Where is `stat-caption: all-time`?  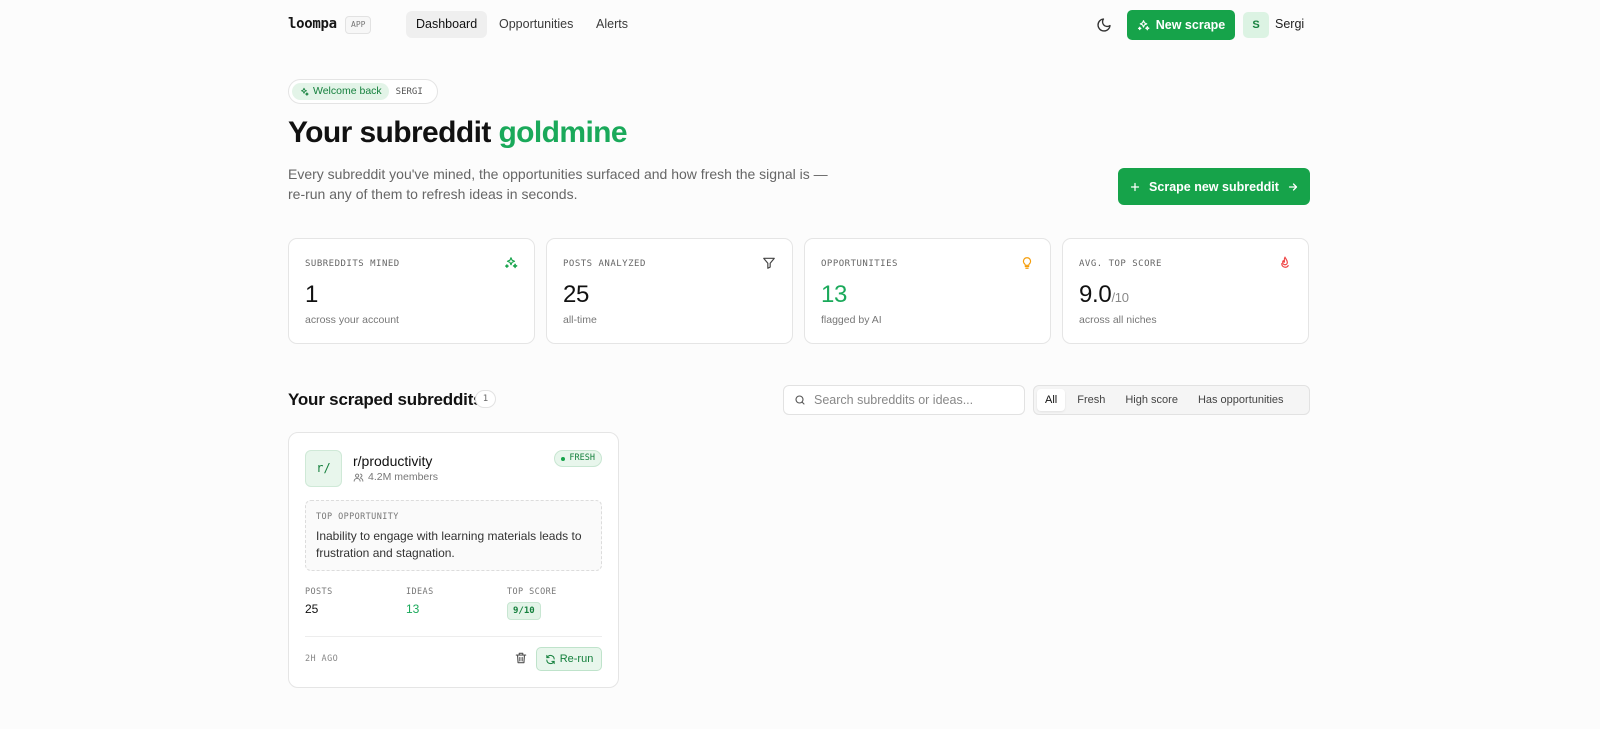 stat-caption: all-time is located at coordinates (580, 320).